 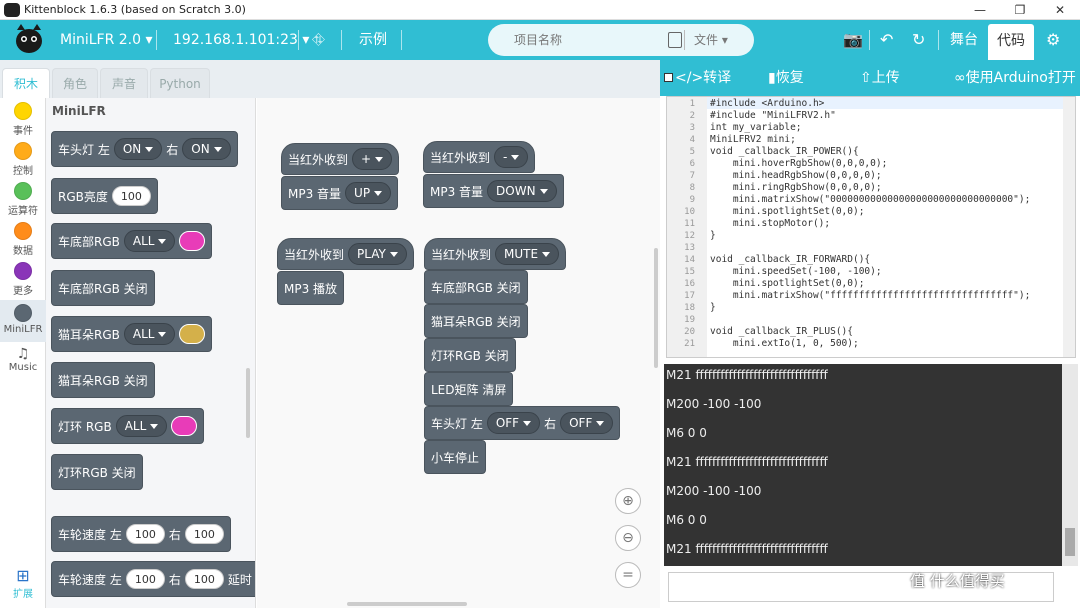 I want to click on code-line: void _callback_IR_PLUS(){, so click(x=781, y=332).